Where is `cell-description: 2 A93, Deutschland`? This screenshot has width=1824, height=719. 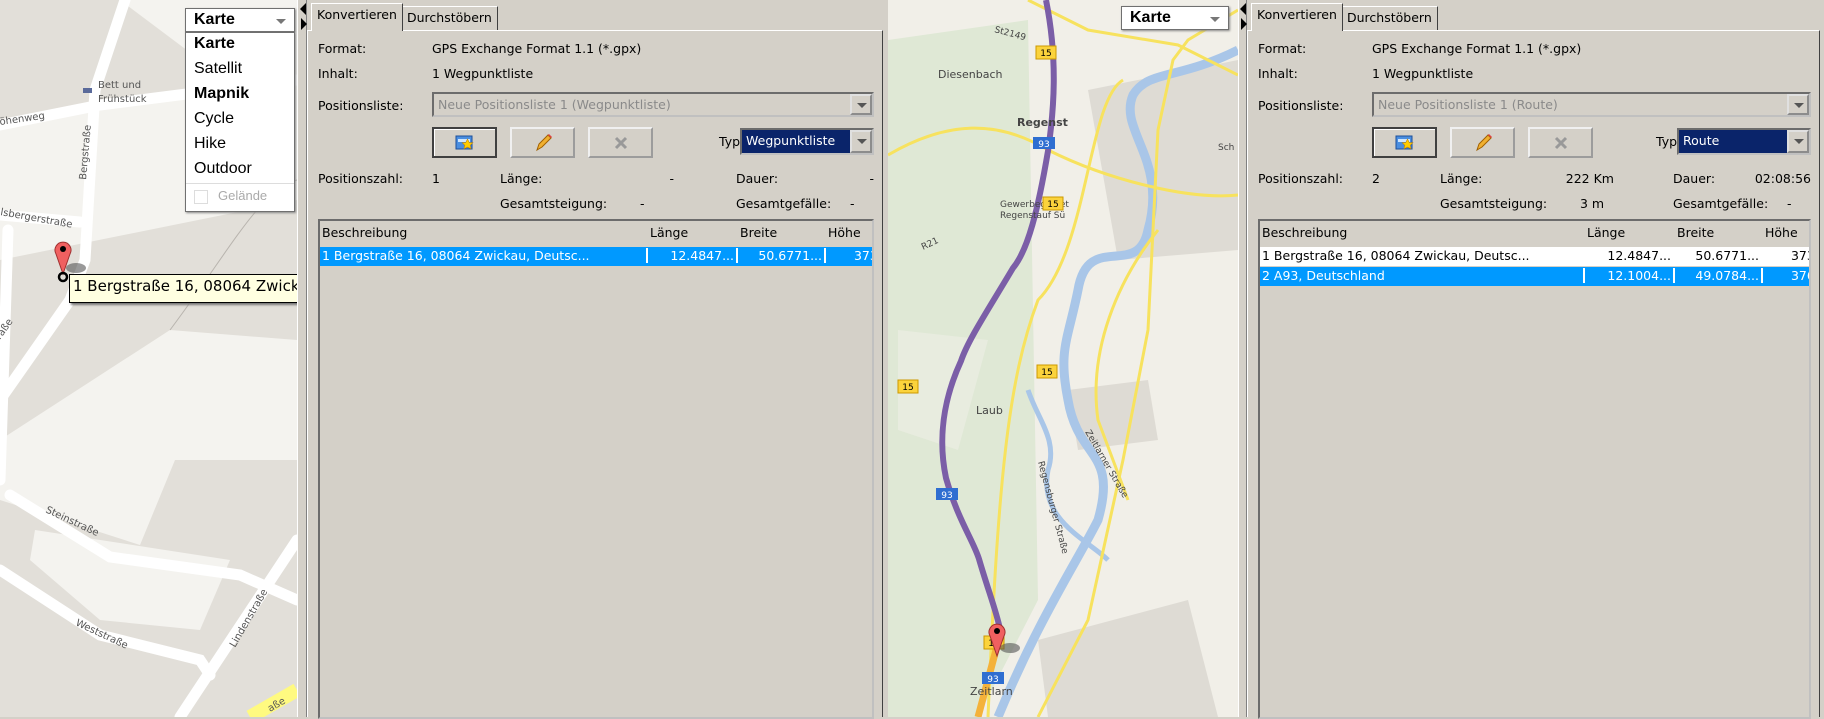
cell-description: 2 A93, Deutschland is located at coordinates (1323, 275).